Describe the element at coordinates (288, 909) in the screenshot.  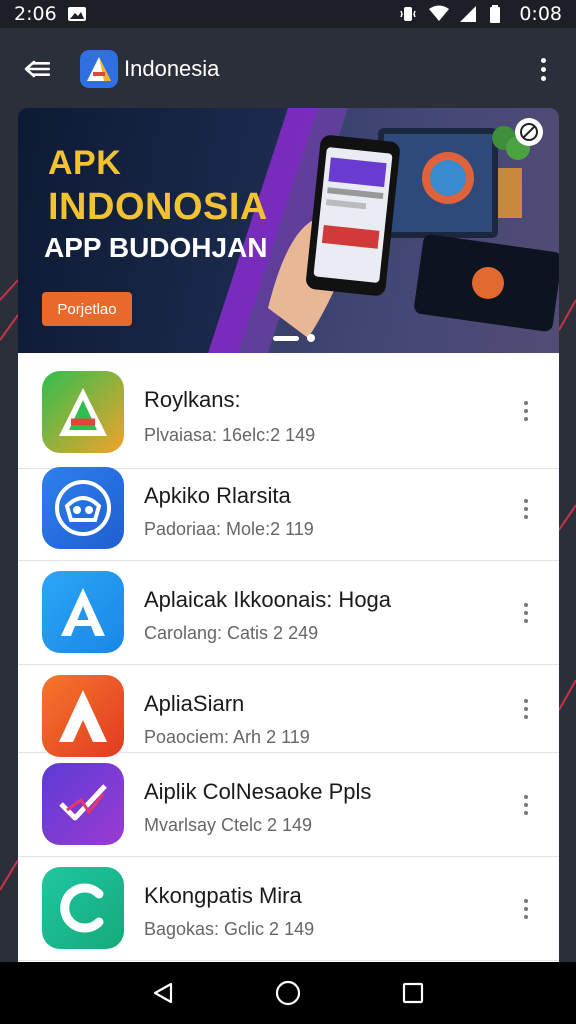
I see `app-list-item: Kkongpatis Mira Bagokas: Gclic 2 149` at that location.